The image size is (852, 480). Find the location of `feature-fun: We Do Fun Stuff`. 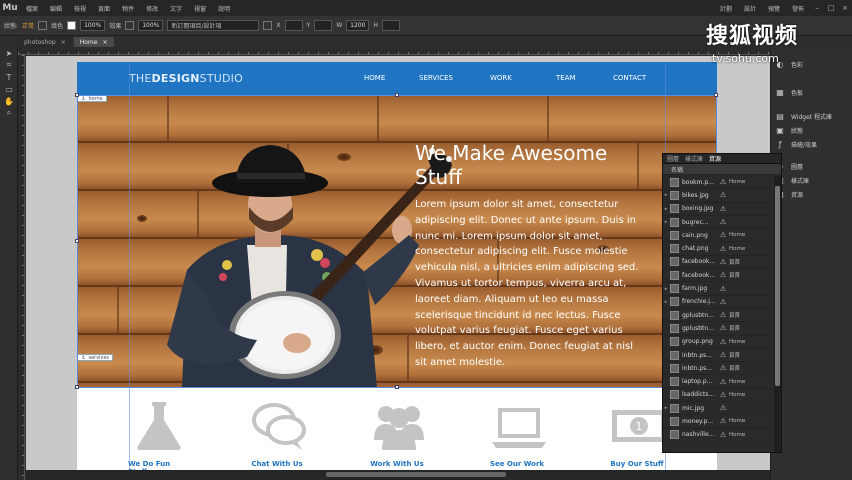

feature-fun: We Do Fun Stuff is located at coordinates (157, 434).